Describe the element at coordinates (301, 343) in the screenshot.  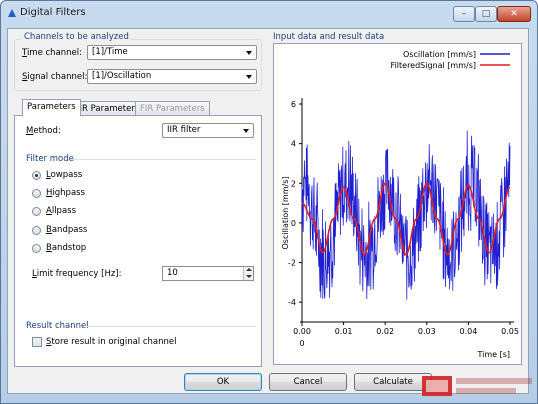
I see `x-origin-label: 0` at that location.